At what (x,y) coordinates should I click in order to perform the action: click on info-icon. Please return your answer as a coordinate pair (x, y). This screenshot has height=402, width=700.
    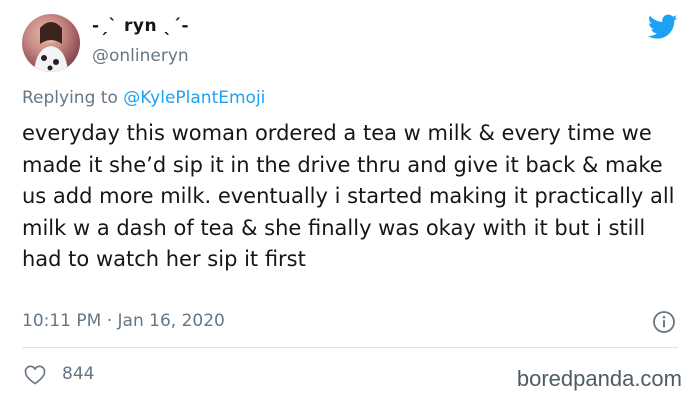
    Looking at the image, I should click on (664, 322).